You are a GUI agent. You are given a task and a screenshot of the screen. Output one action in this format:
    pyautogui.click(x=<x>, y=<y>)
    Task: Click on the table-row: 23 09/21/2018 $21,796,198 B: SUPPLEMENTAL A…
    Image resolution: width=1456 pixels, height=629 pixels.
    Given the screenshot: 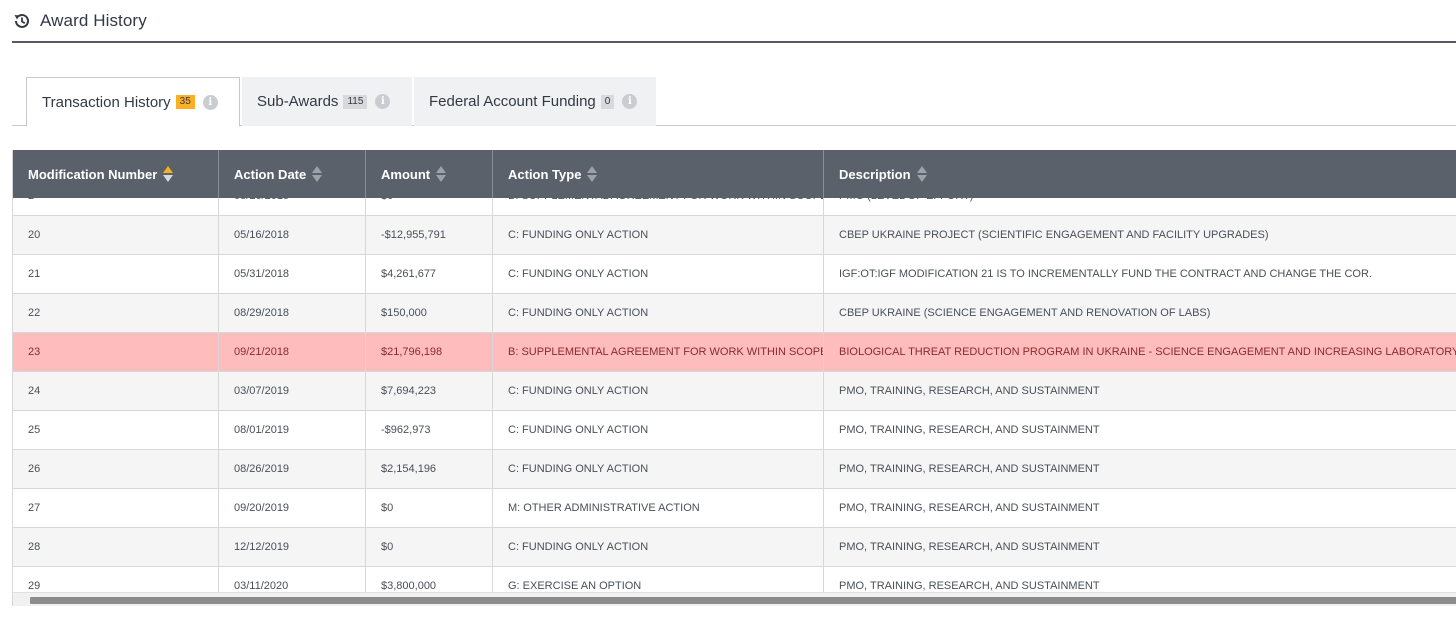 What is the action you would take?
    pyautogui.click(x=734, y=352)
    